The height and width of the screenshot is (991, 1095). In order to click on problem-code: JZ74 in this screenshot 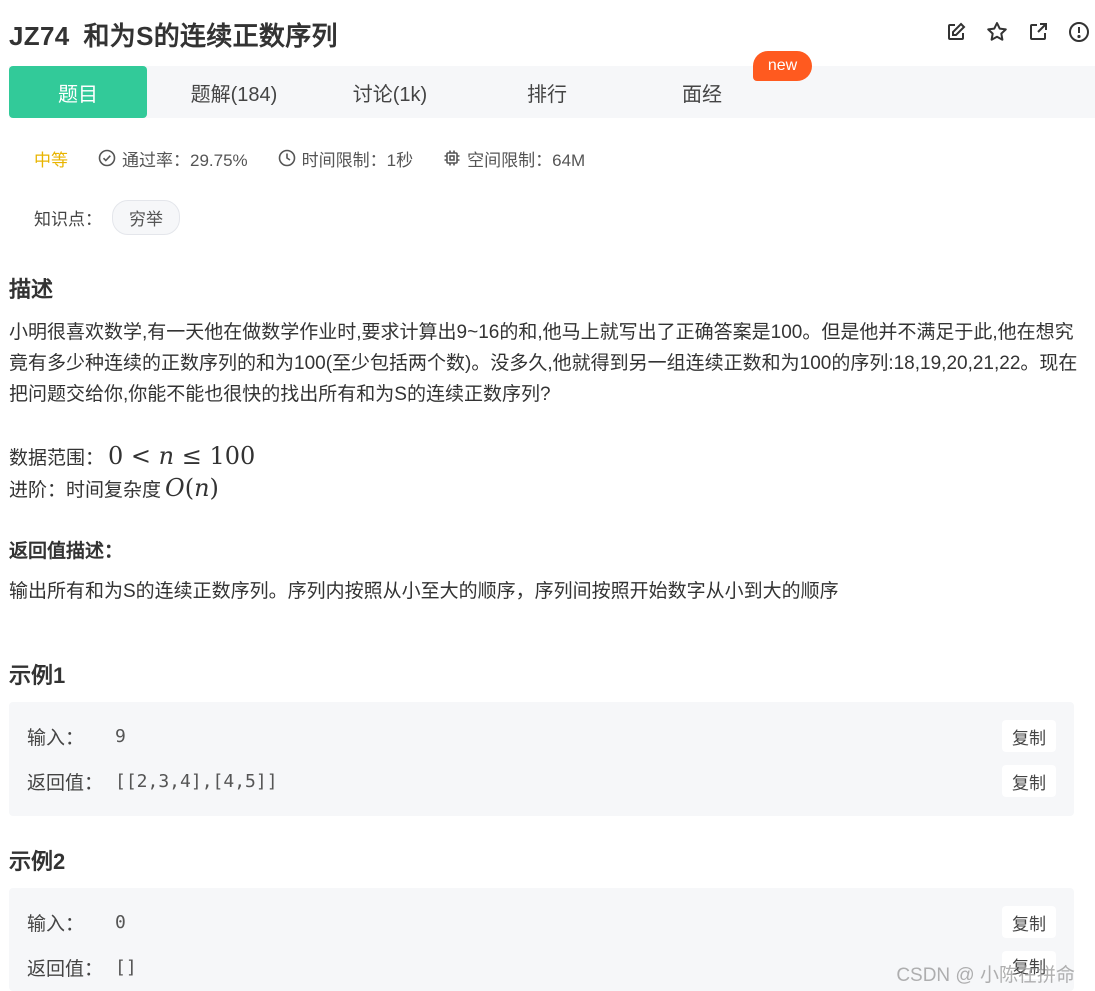, I will do `click(39, 36)`.